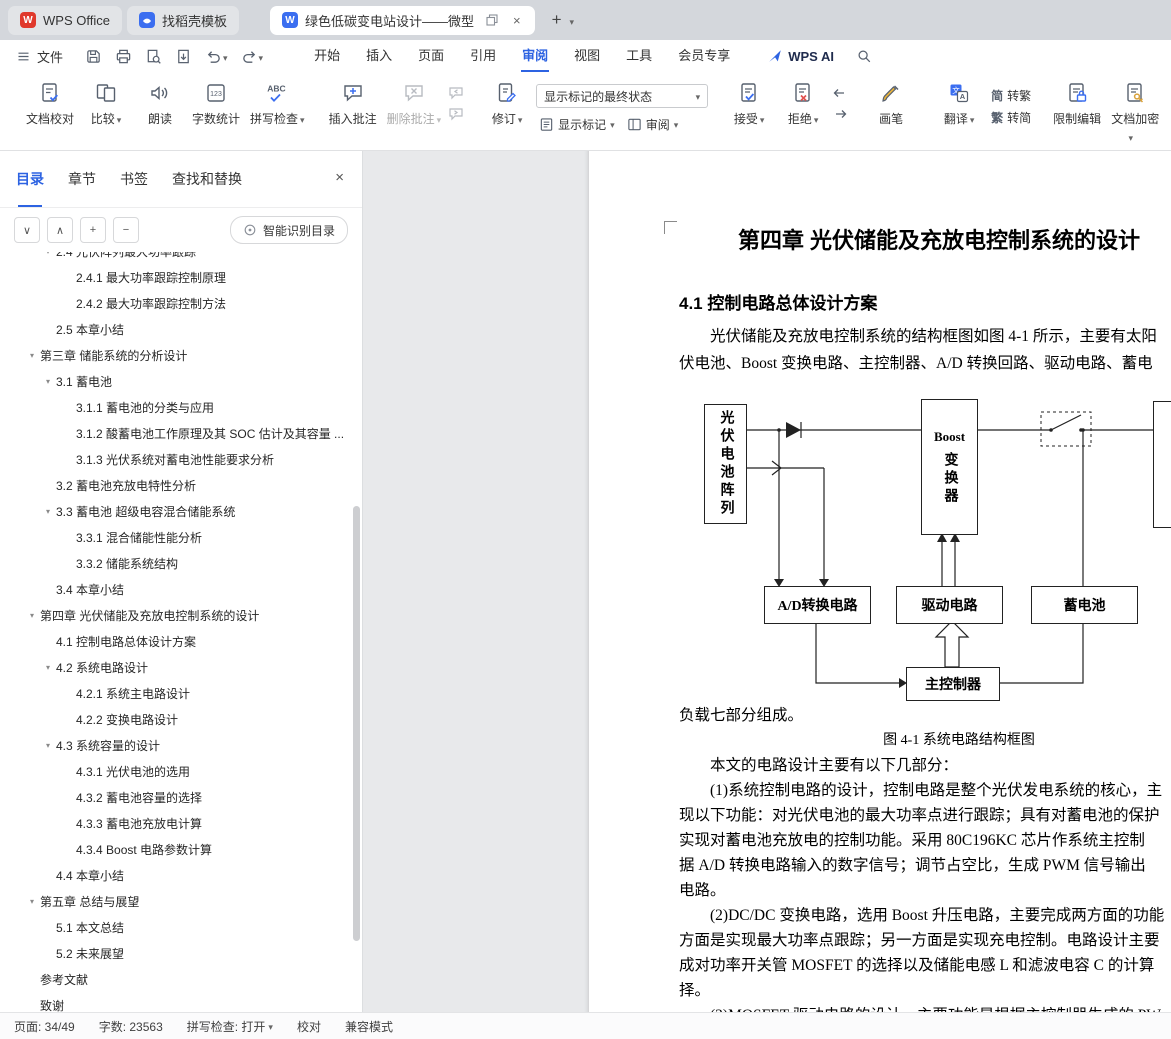 This screenshot has width=1171, height=1039. What do you see at coordinates (50, 103) in the screenshot?
I see `doc-proofread-button: 文档校对` at bounding box center [50, 103].